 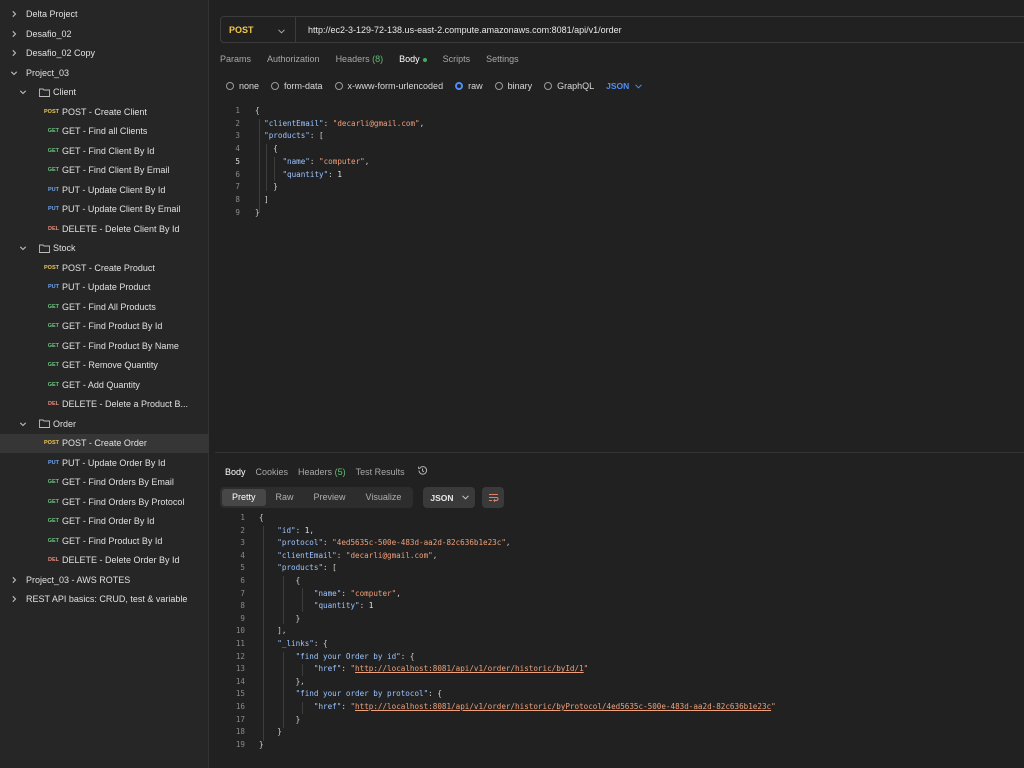 I want to click on sidebar-item: Stock, so click(x=104, y=248).